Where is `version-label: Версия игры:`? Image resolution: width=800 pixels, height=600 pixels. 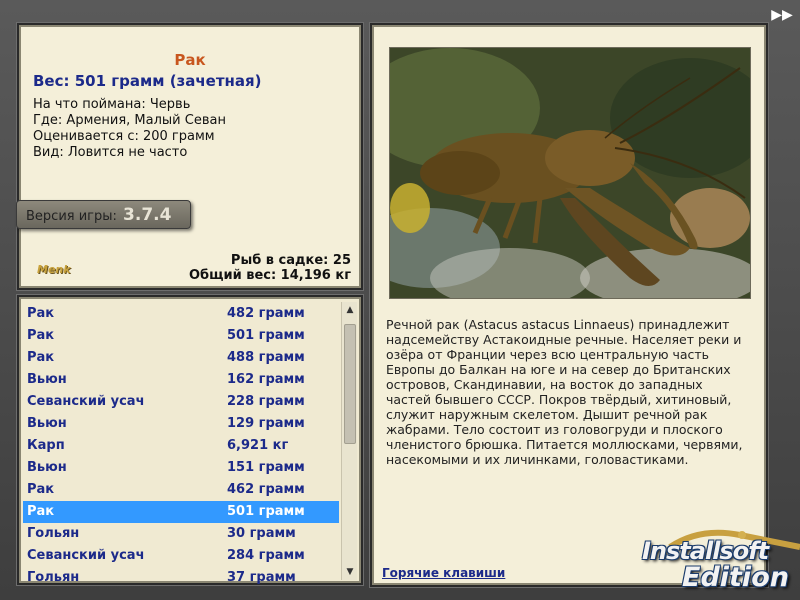
version-label: Версия игры: is located at coordinates (71, 216).